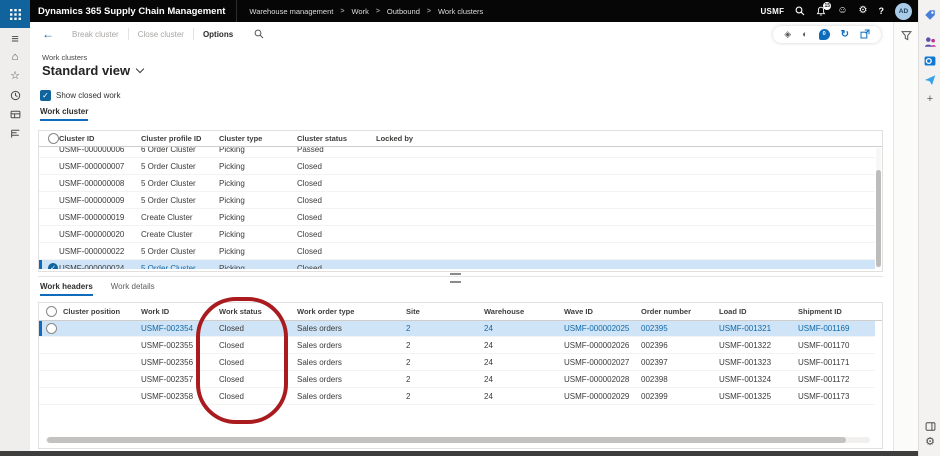 Image resolution: width=940 pixels, height=456 pixels. Describe the element at coordinates (524, 311) in the screenshot. I see `column-header: Warehouse` at that location.